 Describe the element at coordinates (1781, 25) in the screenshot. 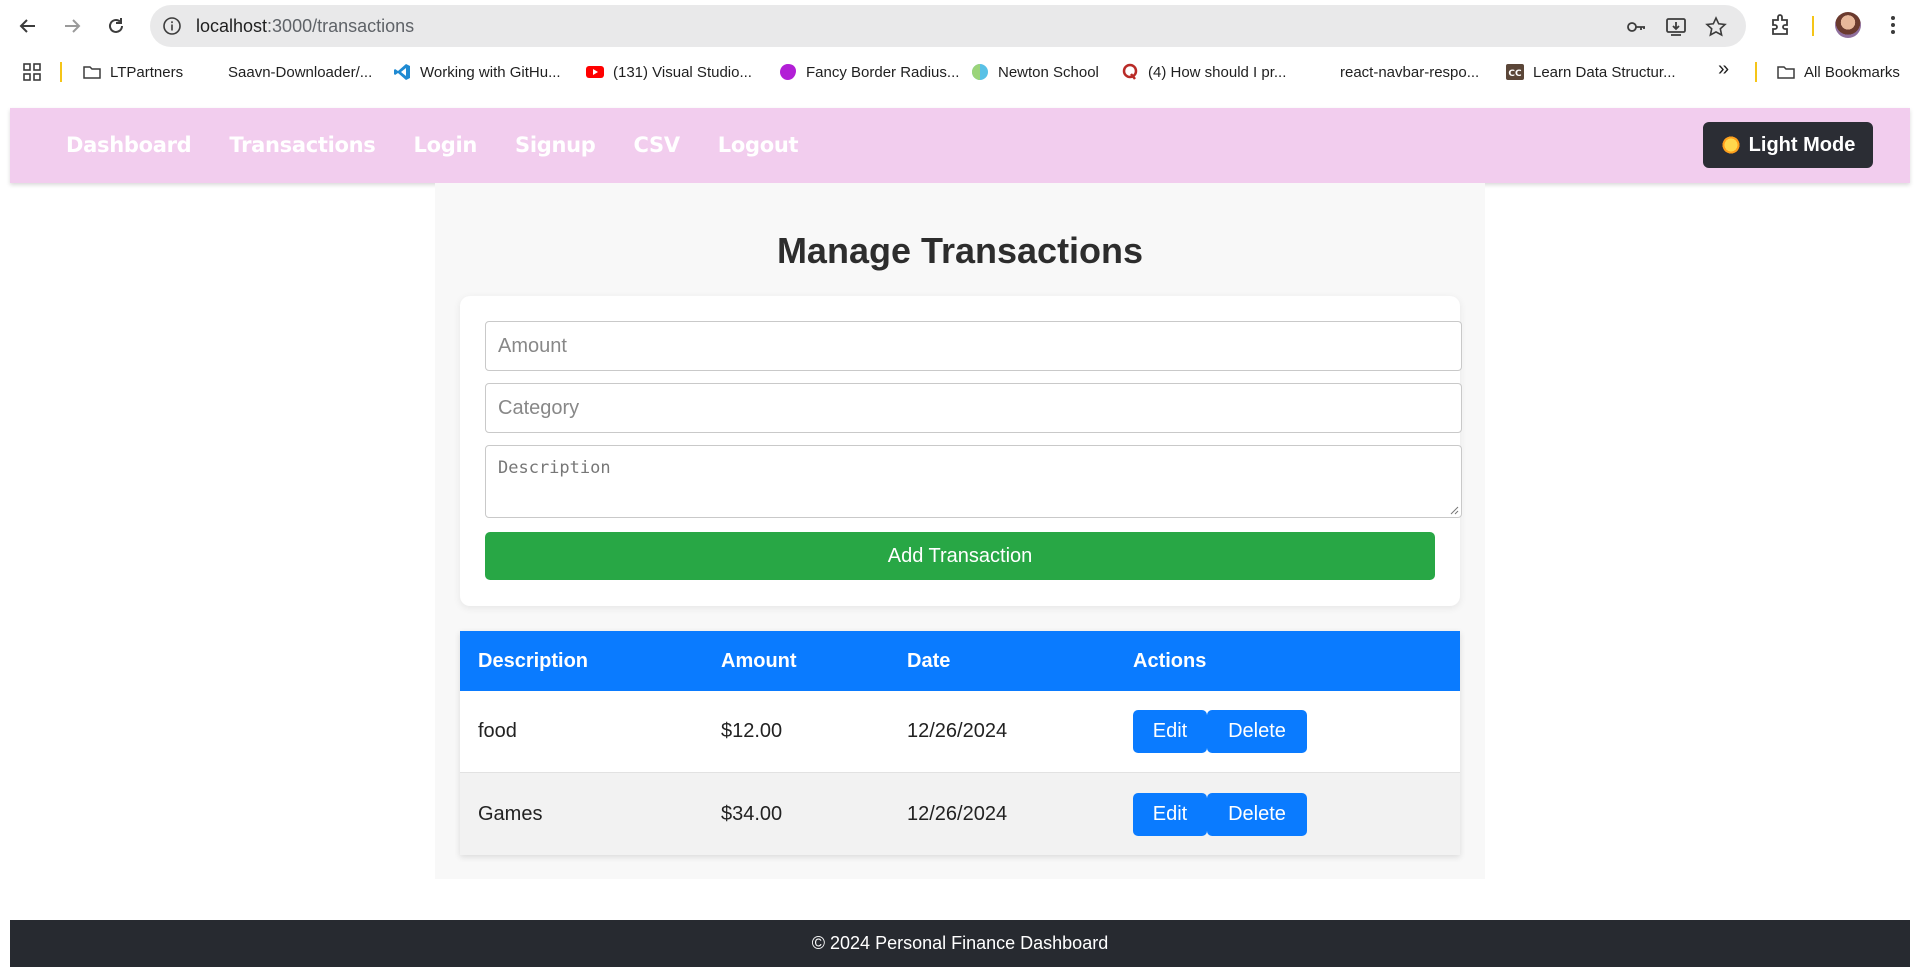

I see `extensions-puzzle-icon` at that location.